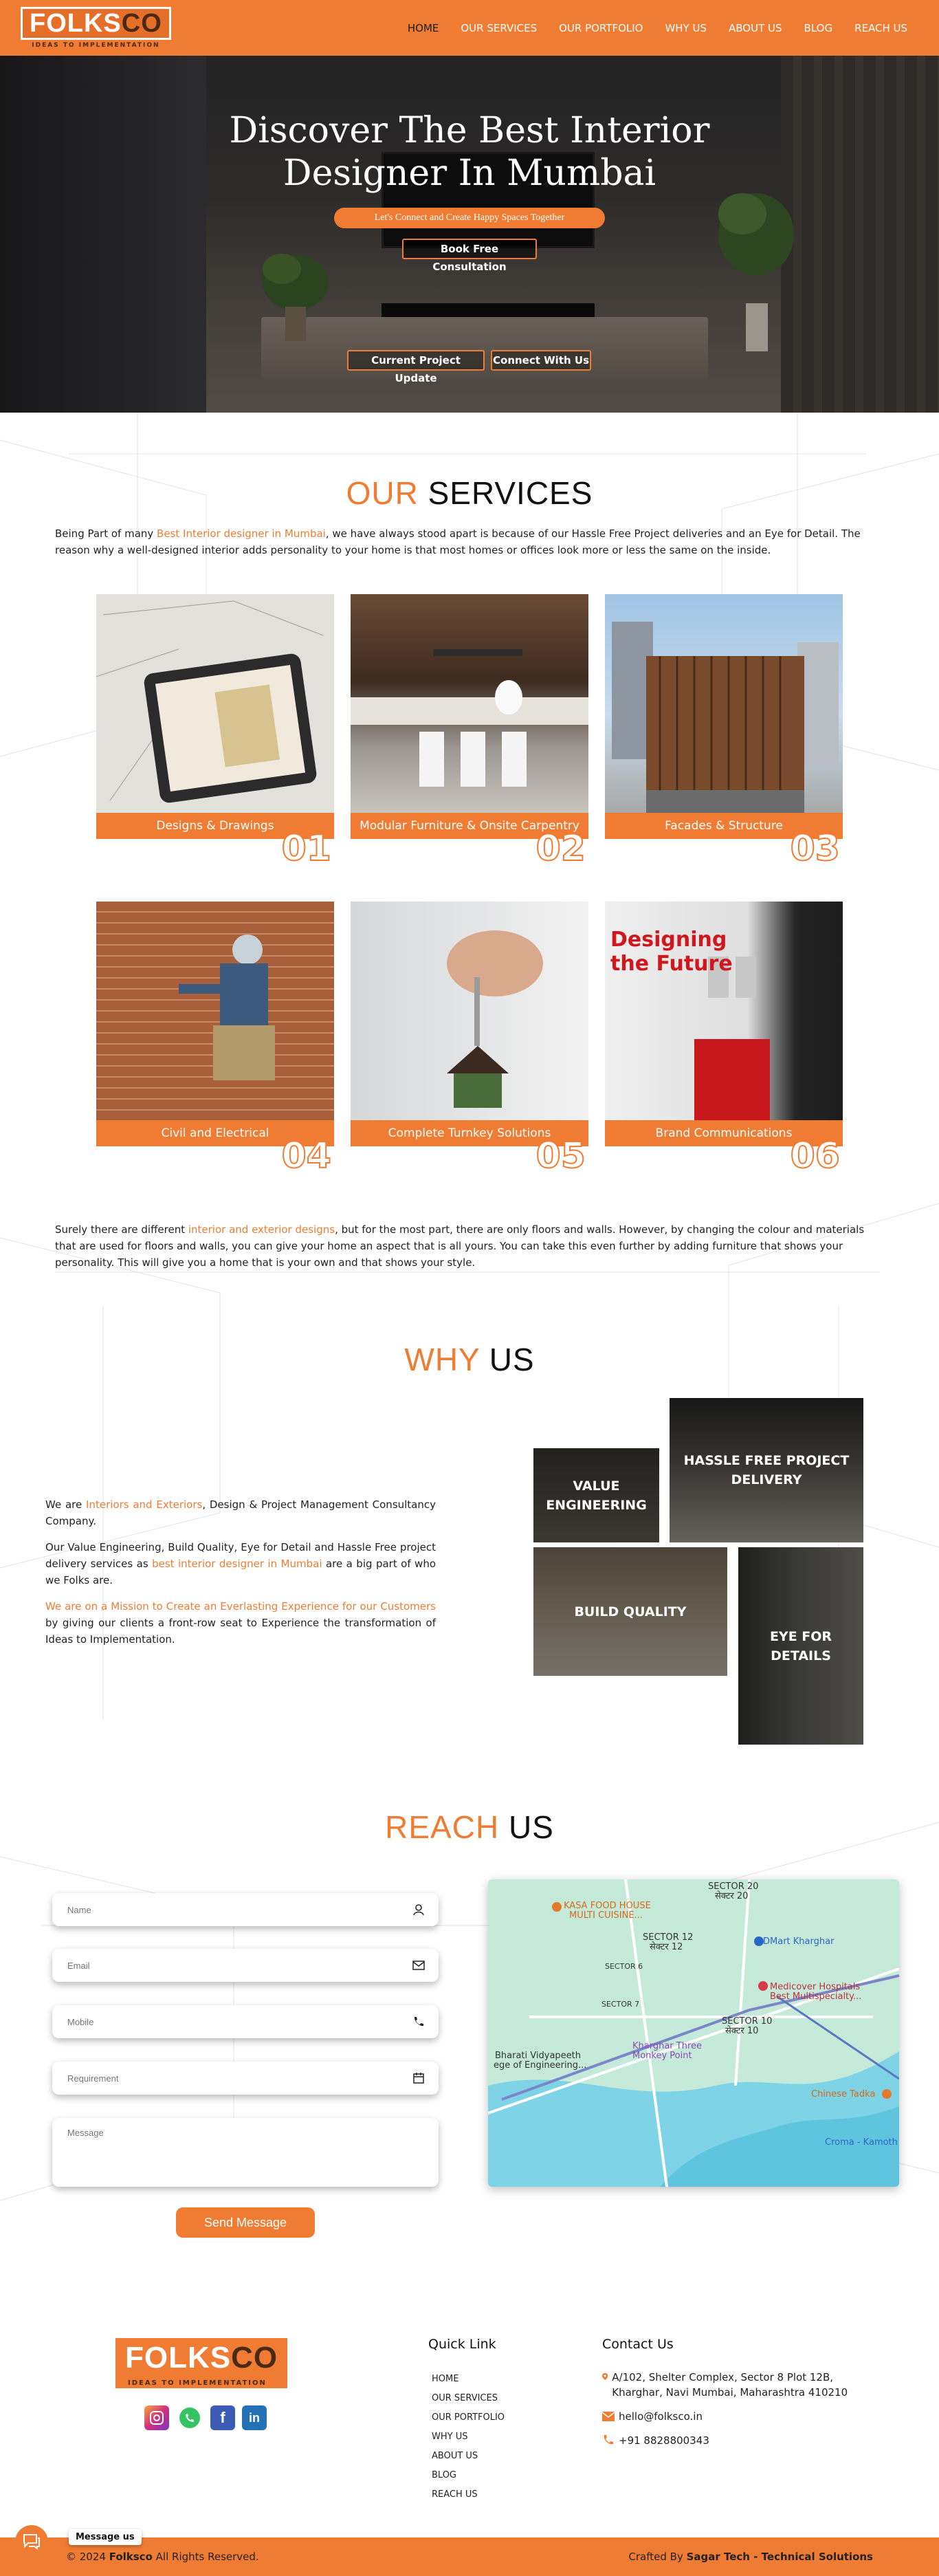  Describe the element at coordinates (418, 1965) in the screenshot. I see `envelope-icon` at that location.